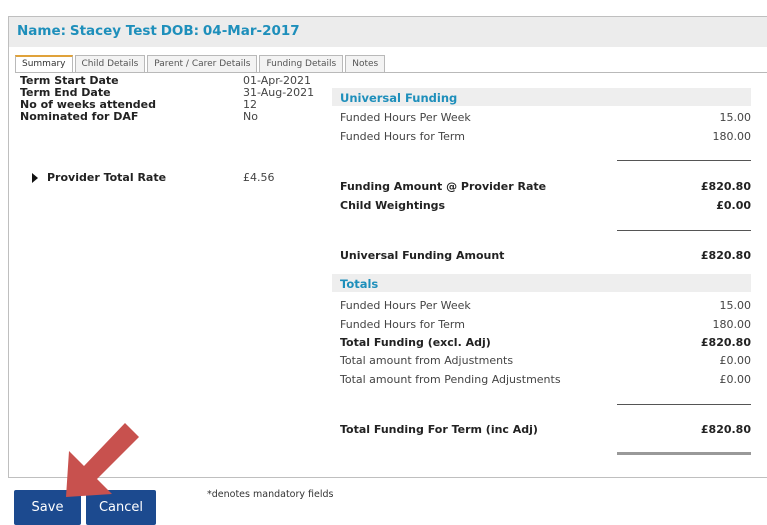 The image size is (767, 525). I want to click on universal-funding-heading: Universal Funding, so click(541, 97).